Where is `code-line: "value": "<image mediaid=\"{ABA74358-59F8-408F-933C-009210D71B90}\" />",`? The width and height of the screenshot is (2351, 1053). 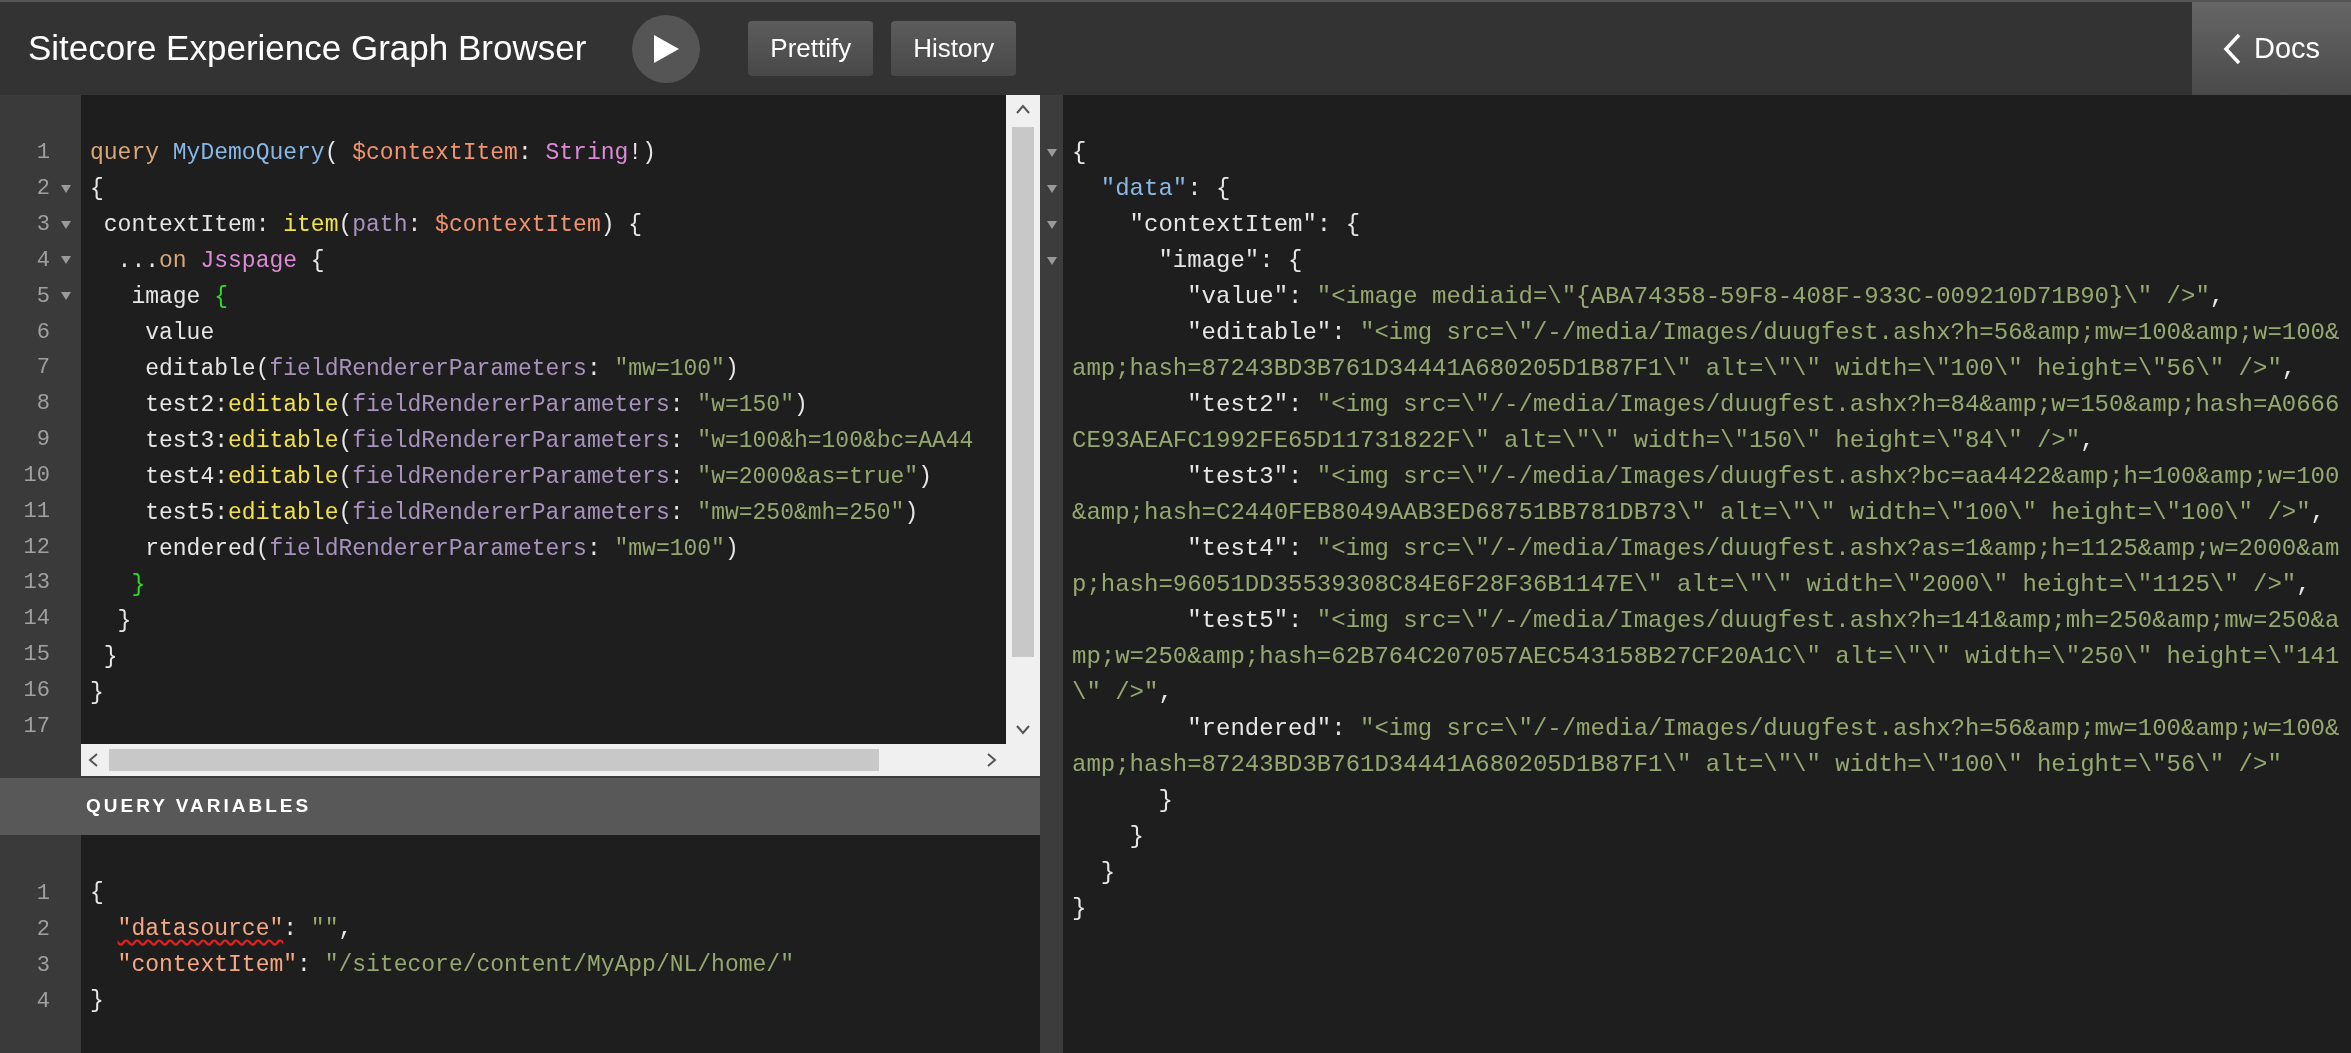
code-line: "value": "<image mediaid=\"{ABA74358-59F8-408F-933C-009210D71B90}\" />", is located at coordinates (1706, 297).